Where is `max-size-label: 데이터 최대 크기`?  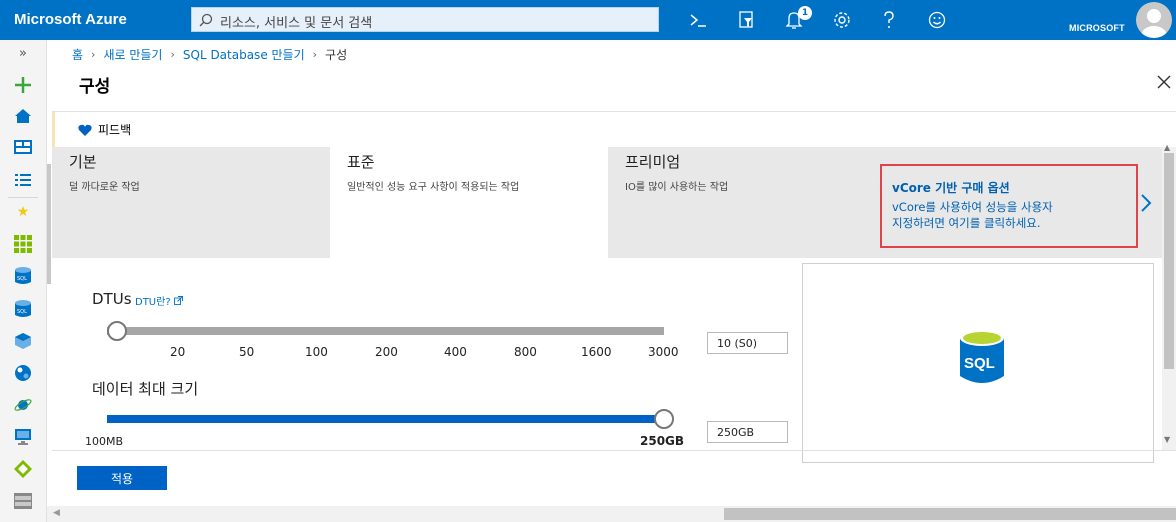 max-size-label: 데이터 최대 크기 is located at coordinates (145, 389).